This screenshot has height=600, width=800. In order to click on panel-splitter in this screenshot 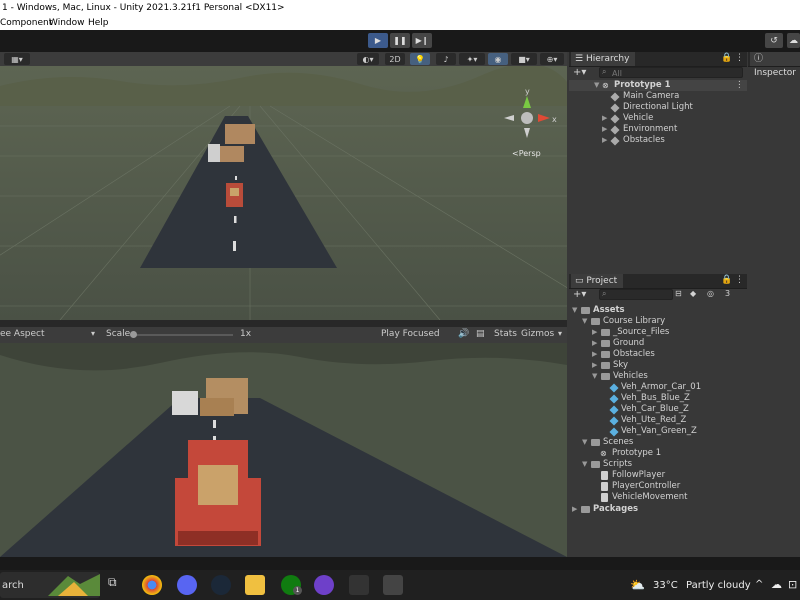, I will do `click(283, 323)`.